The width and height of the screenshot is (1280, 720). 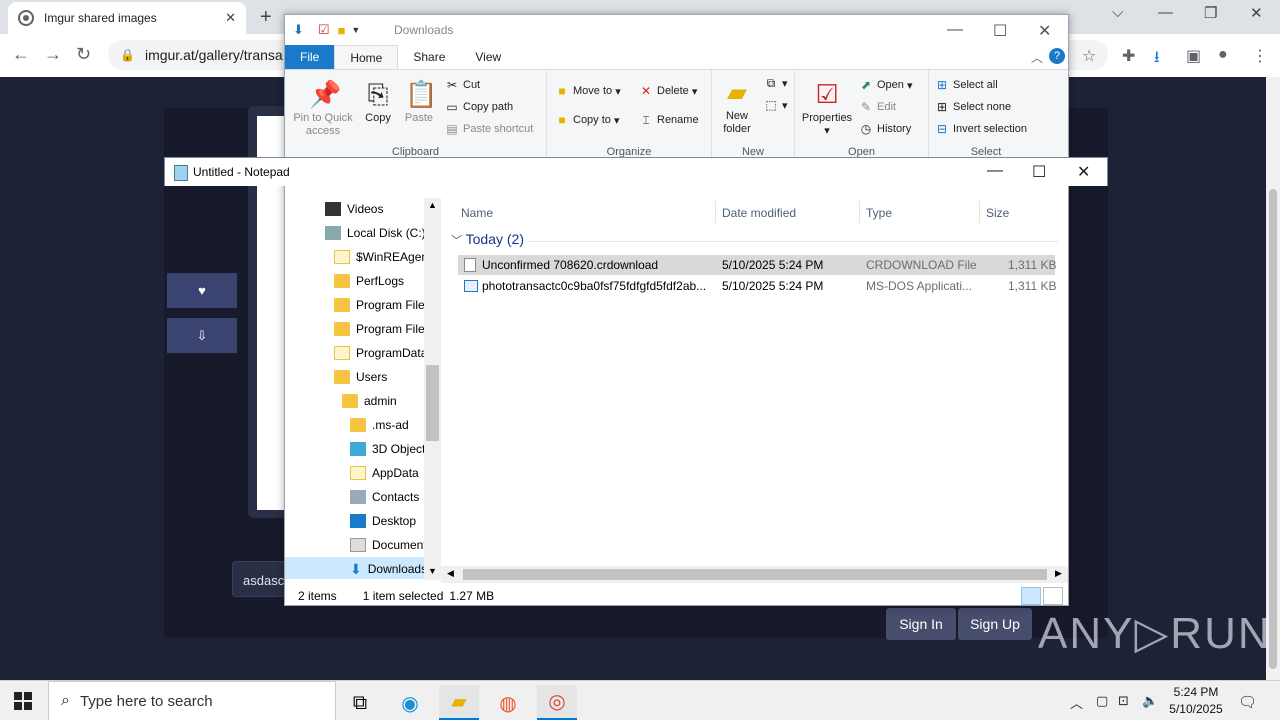 I want to click on task-view-icon: ⧉, so click(x=360, y=702).